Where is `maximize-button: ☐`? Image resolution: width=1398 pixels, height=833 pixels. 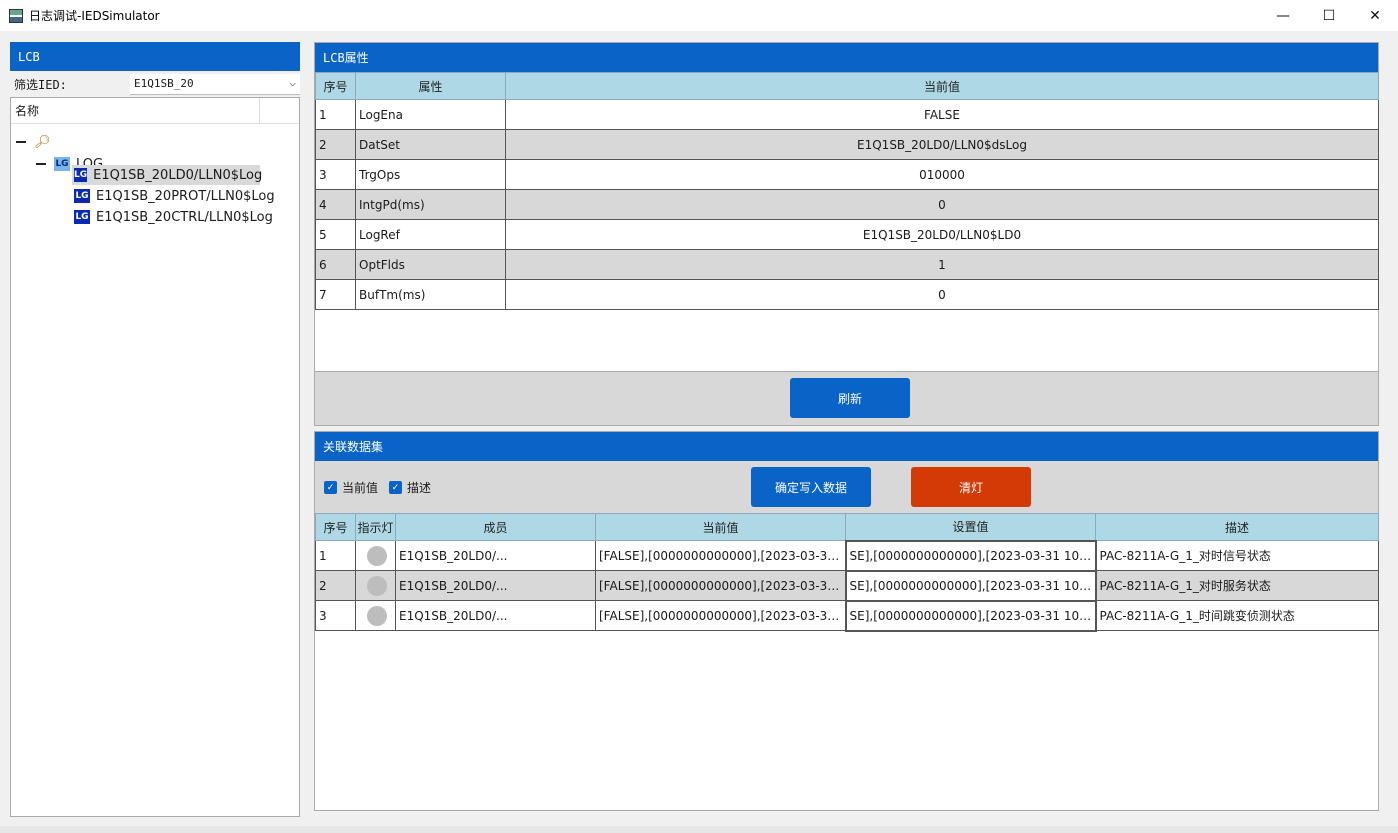 maximize-button: ☐ is located at coordinates (1329, 15).